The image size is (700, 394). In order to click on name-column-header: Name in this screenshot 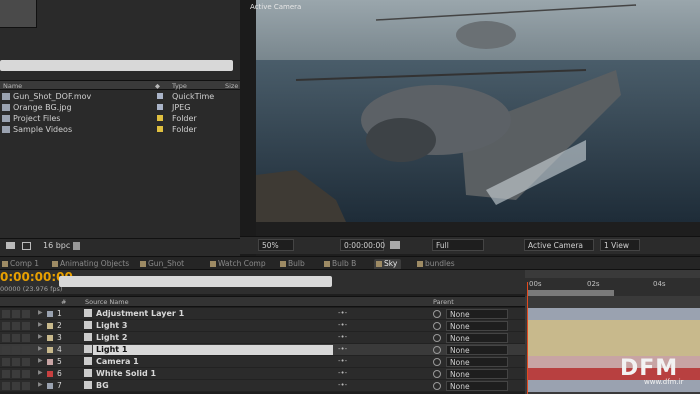, I will do `click(12, 86)`.